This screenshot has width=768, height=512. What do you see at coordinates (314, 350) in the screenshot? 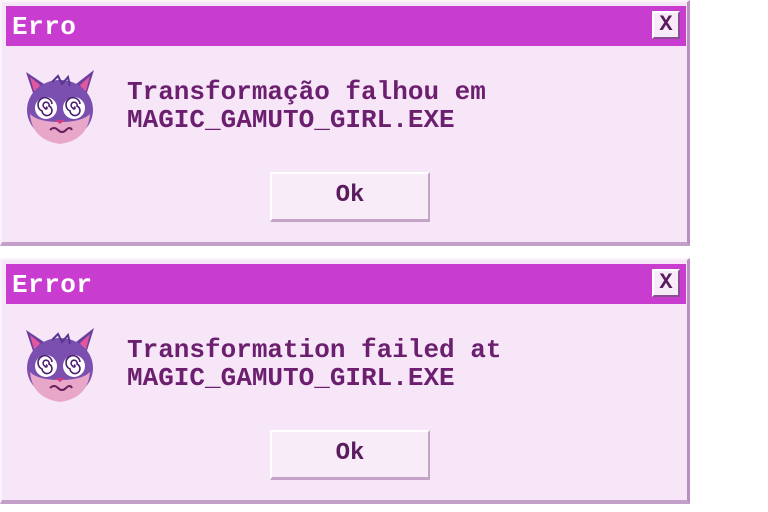
I see `message-line-1: Transformation failed at` at bounding box center [314, 350].